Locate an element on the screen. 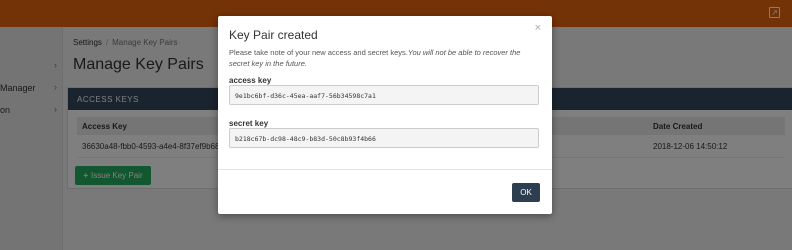  modal-footer-divider is located at coordinates (385, 169).